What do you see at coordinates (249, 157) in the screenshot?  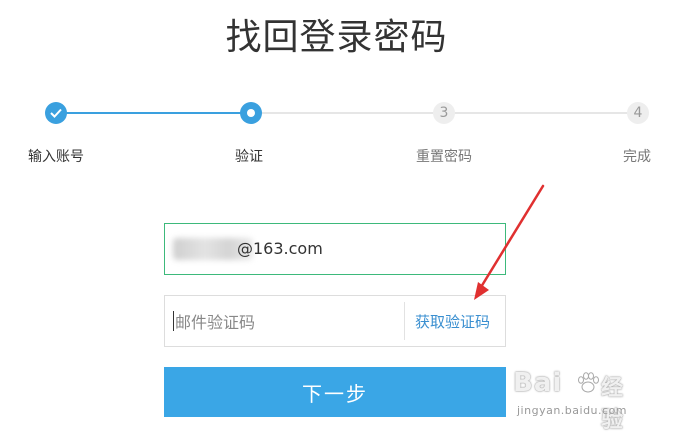 I see `step-label-verify: 验证` at bounding box center [249, 157].